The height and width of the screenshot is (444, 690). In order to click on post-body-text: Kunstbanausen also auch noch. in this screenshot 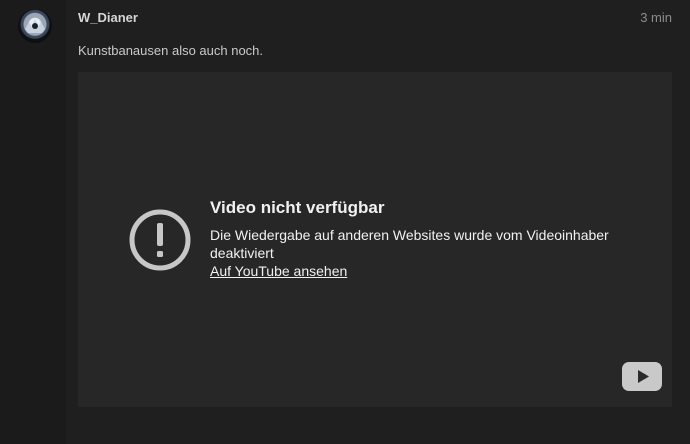, I will do `click(171, 50)`.